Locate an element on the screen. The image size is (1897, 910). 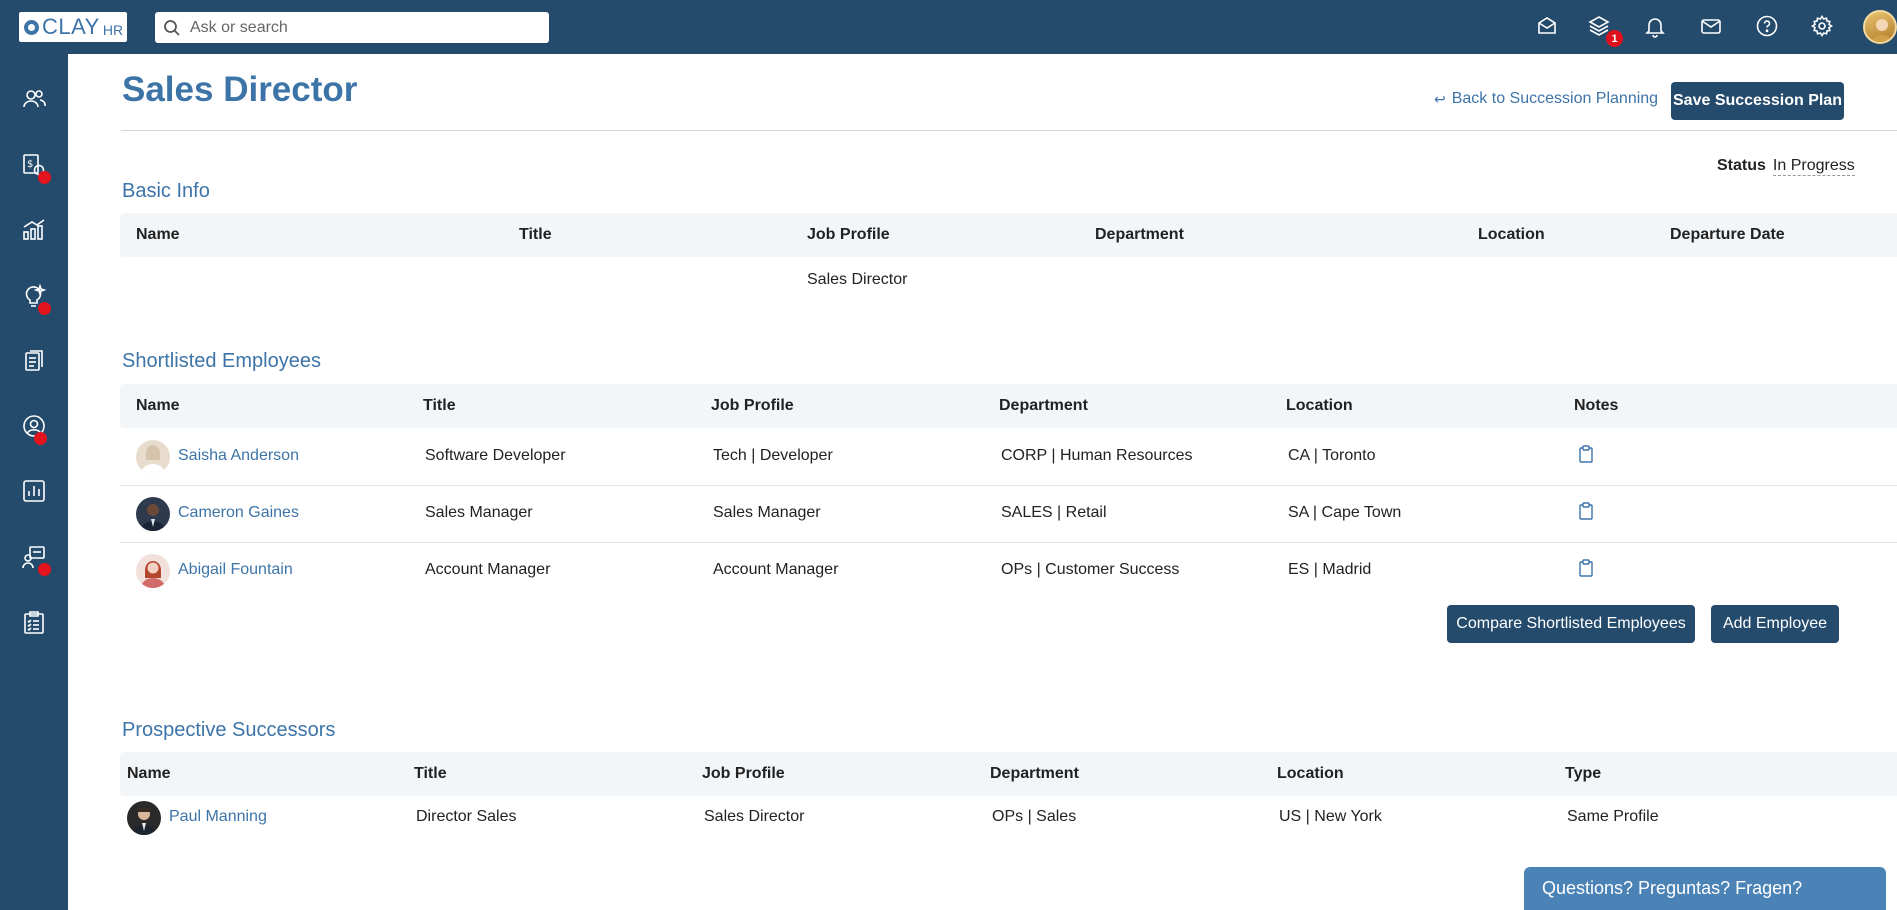
status-value: In Progress is located at coordinates (1813, 166).